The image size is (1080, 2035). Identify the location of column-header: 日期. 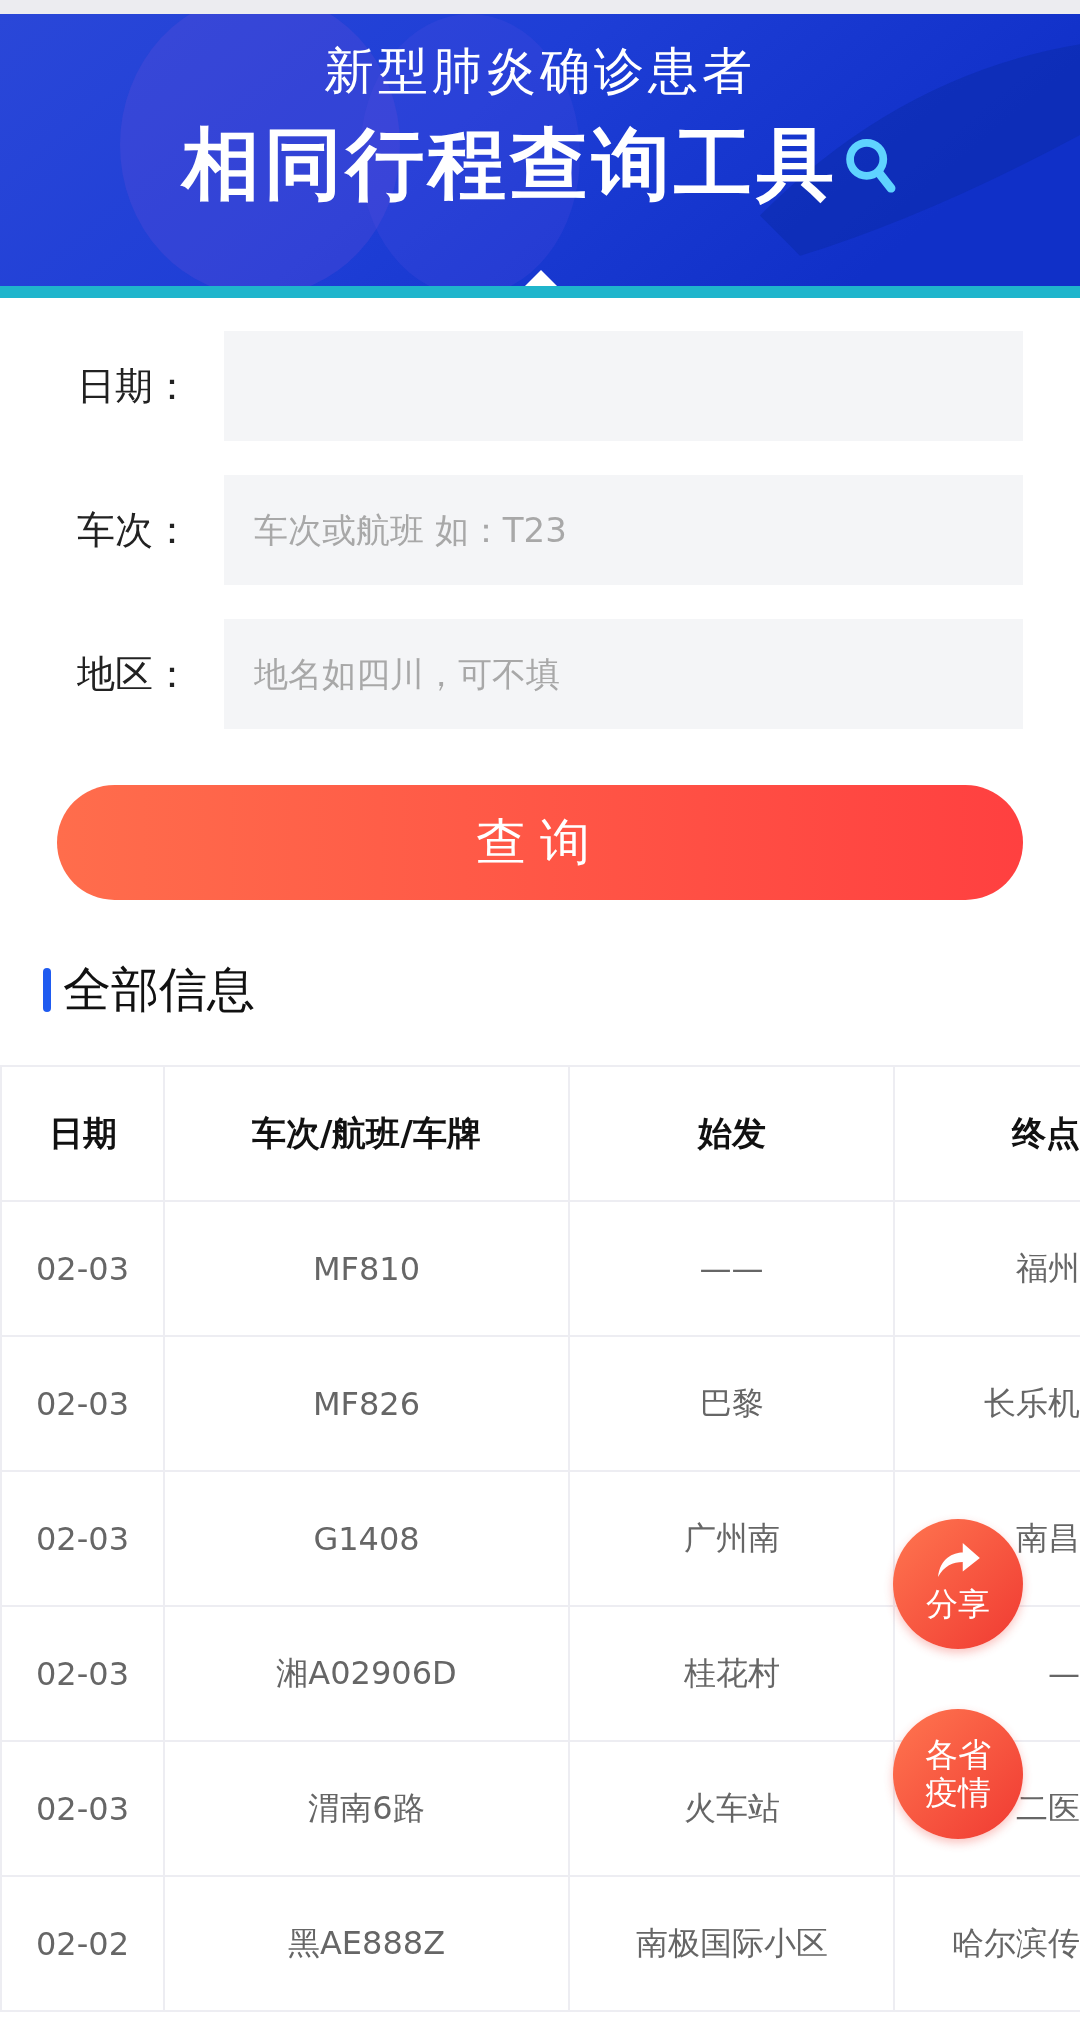
(82, 1132).